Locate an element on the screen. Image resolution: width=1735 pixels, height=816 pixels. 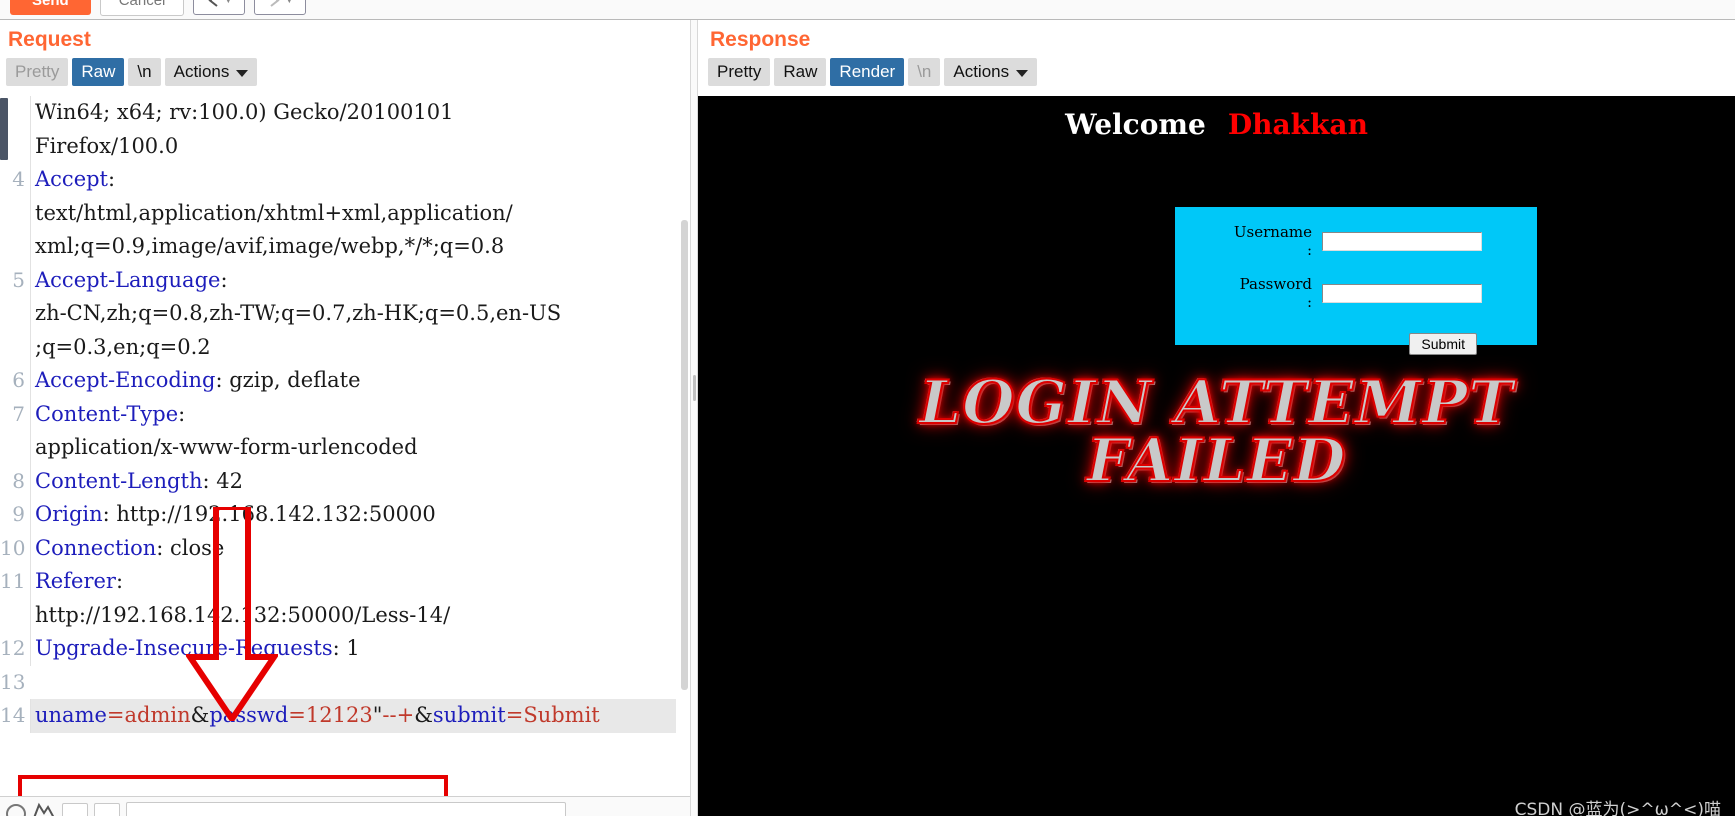
code-token: http://192.168.142.132:50000/Less-14/ is located at coordinates (243, 614).